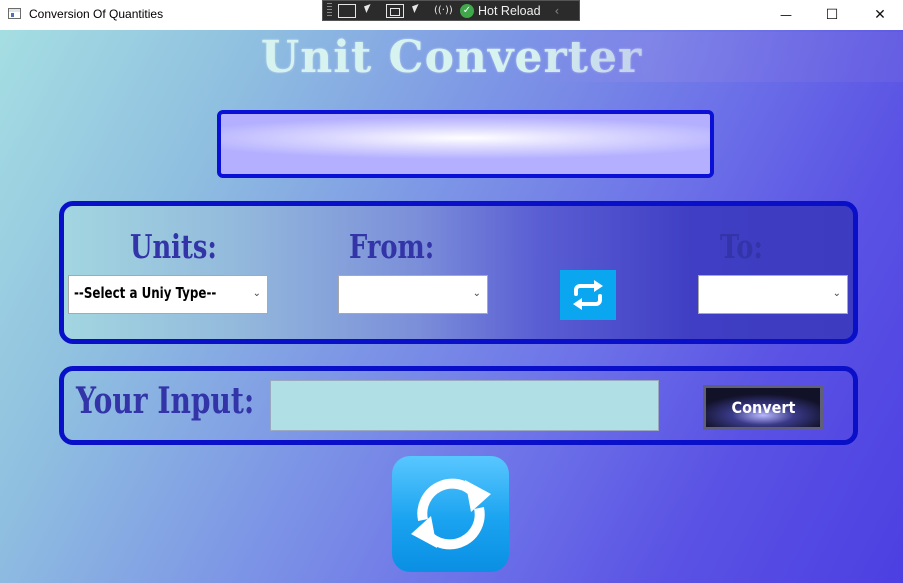  I want to click on refresh-icon, so click(450, 514).